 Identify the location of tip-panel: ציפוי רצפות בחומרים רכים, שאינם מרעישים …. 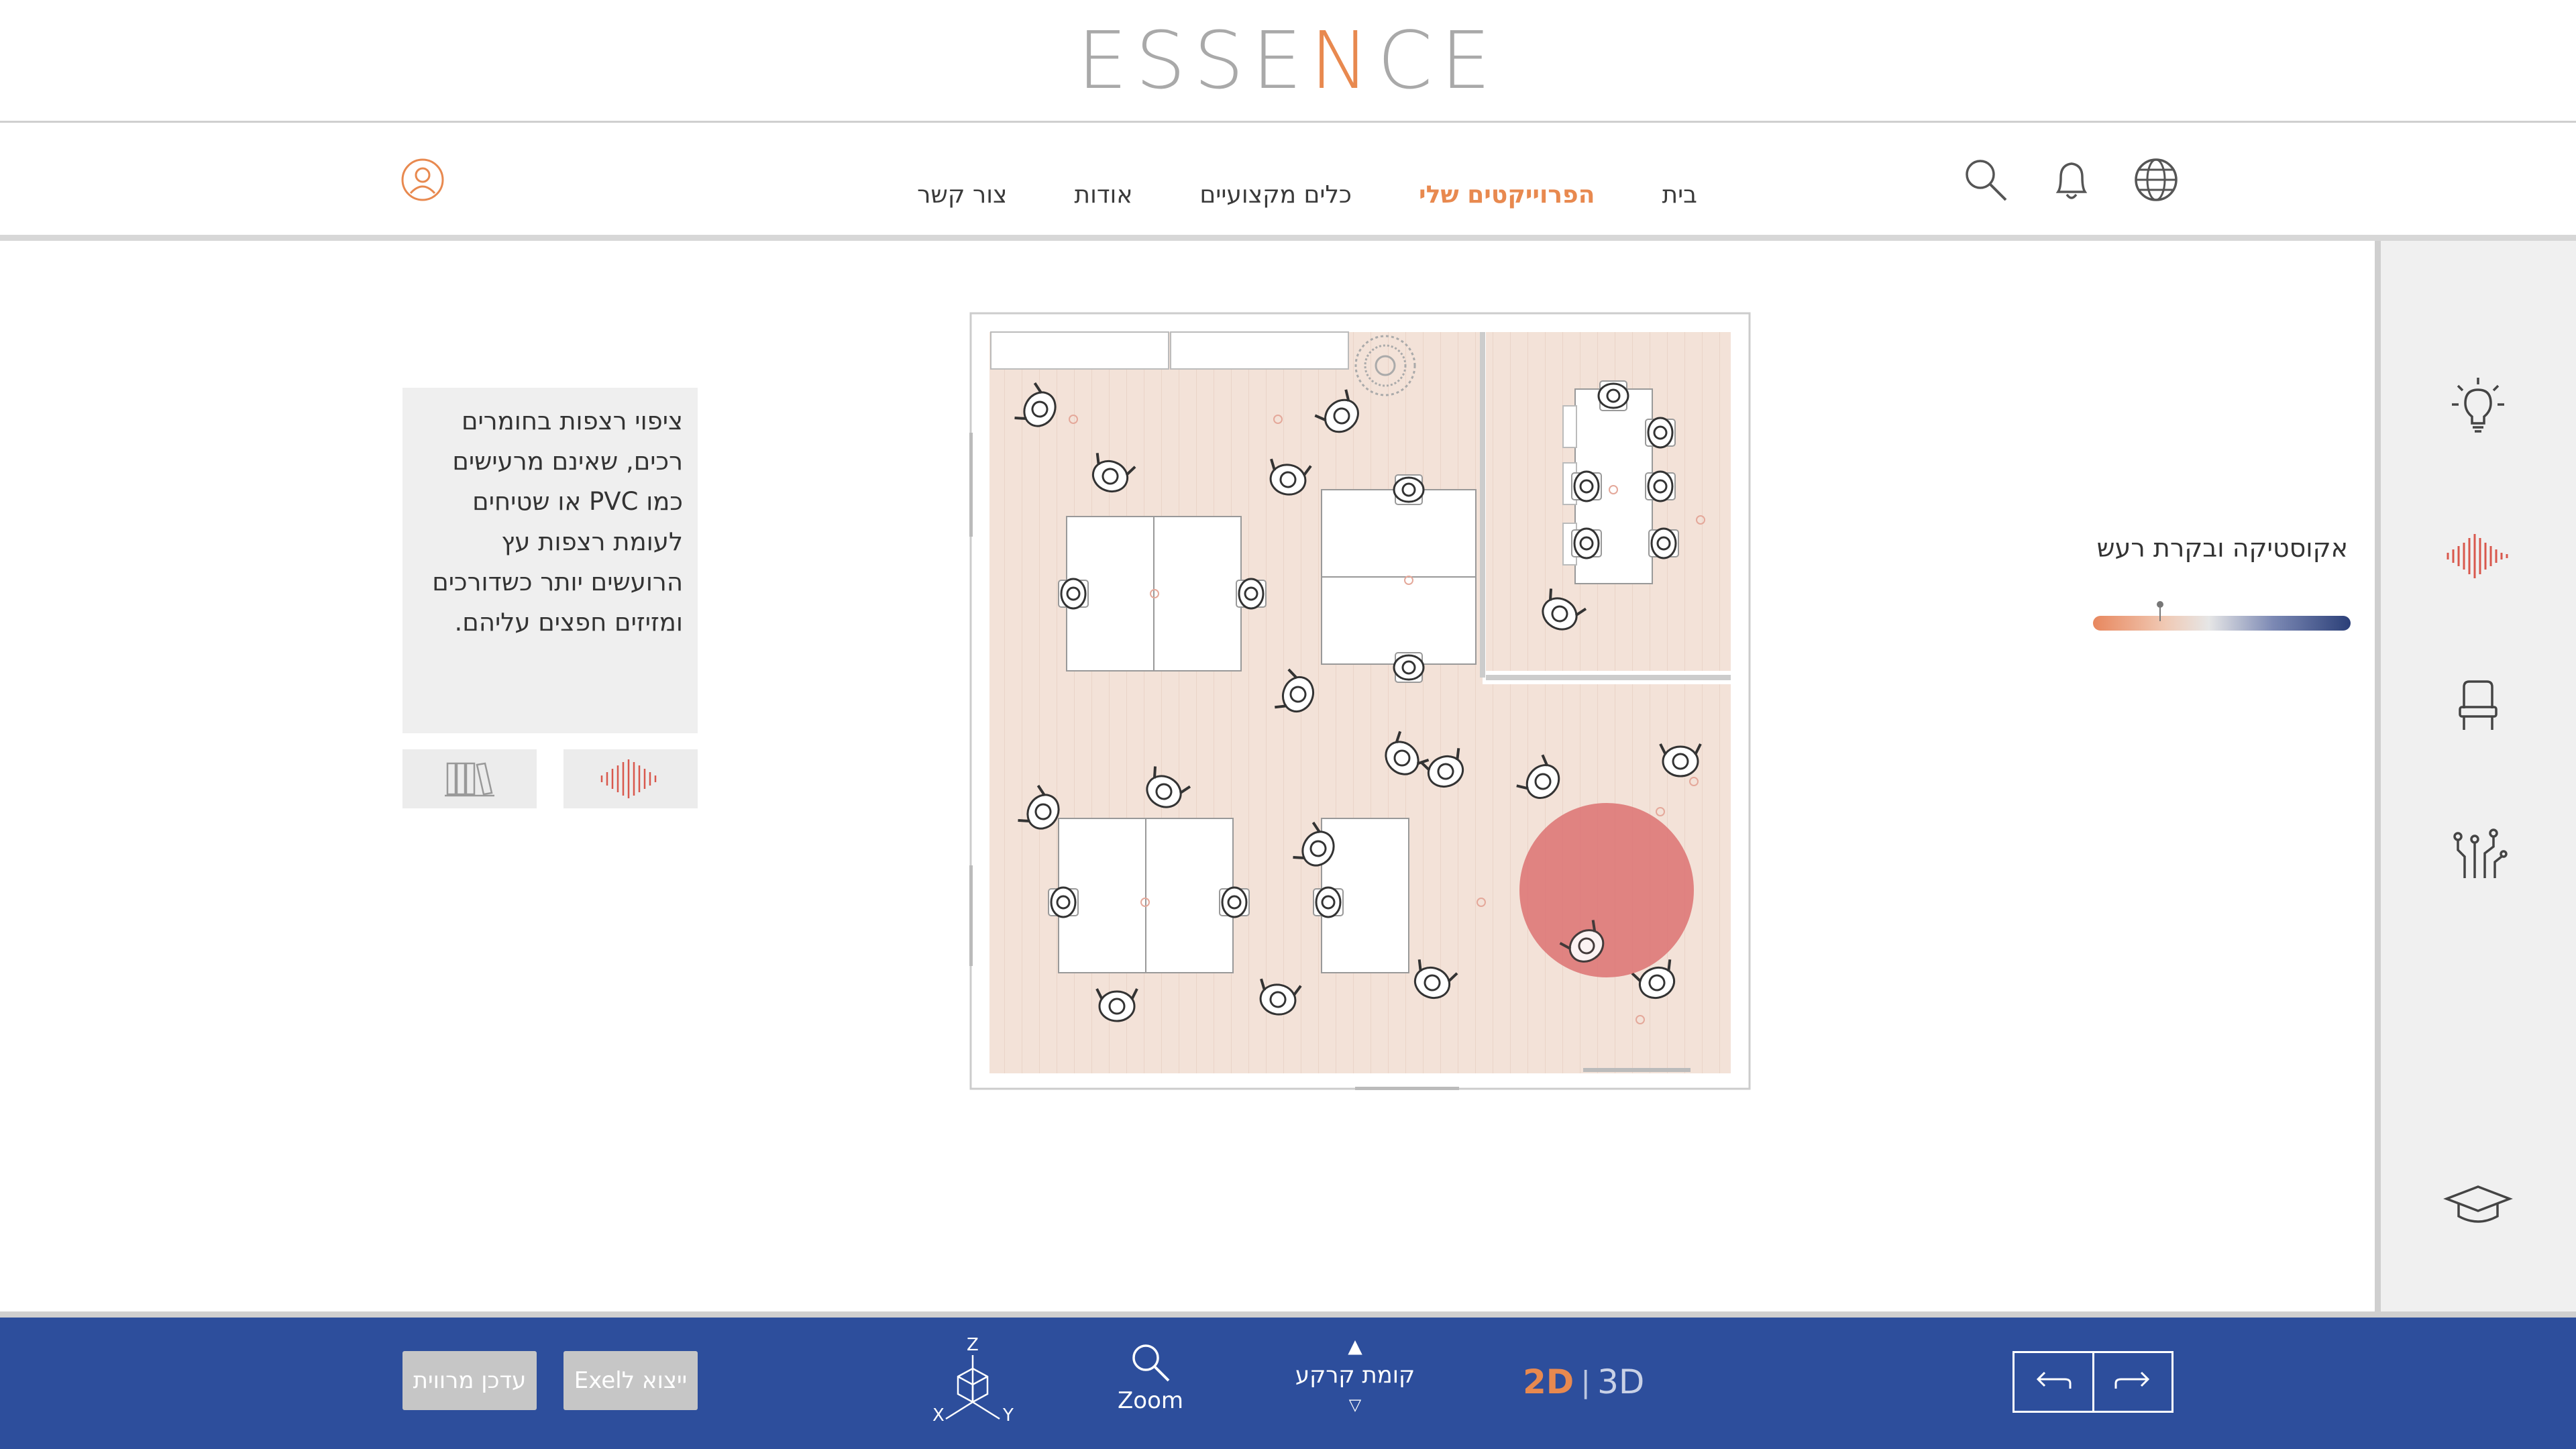
(550, 560).